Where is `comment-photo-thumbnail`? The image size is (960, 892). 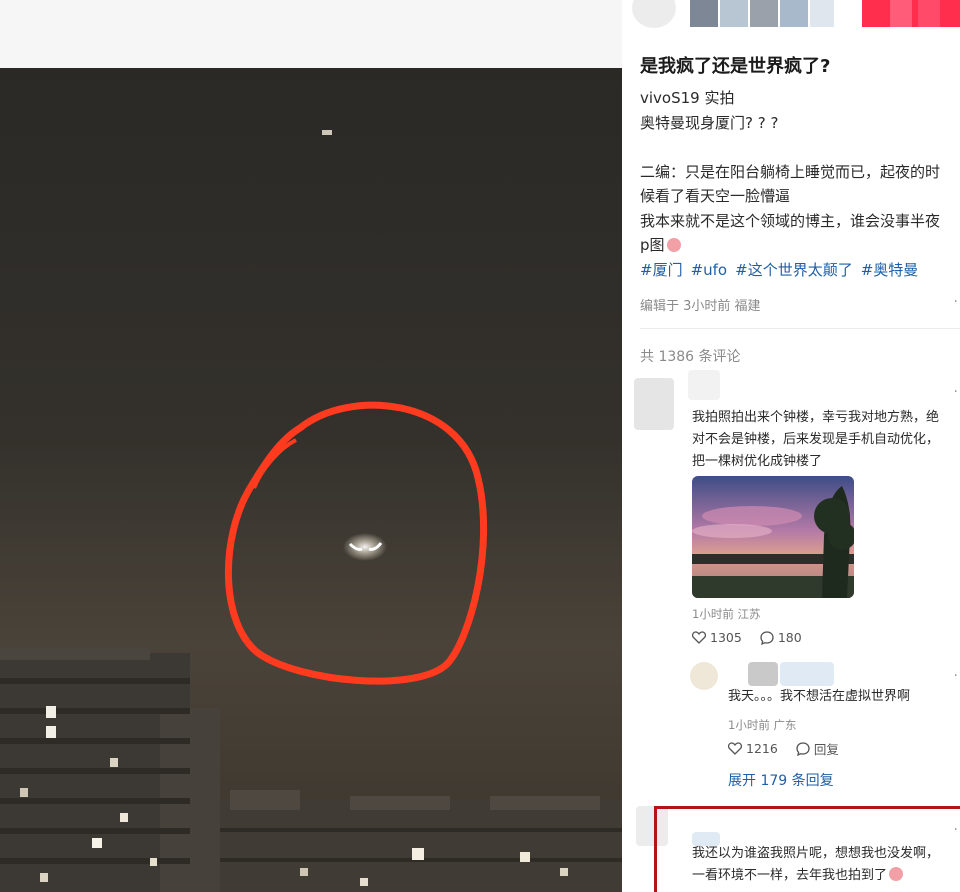
comment-photo-thumbnail is located at coordinates (773, 537).